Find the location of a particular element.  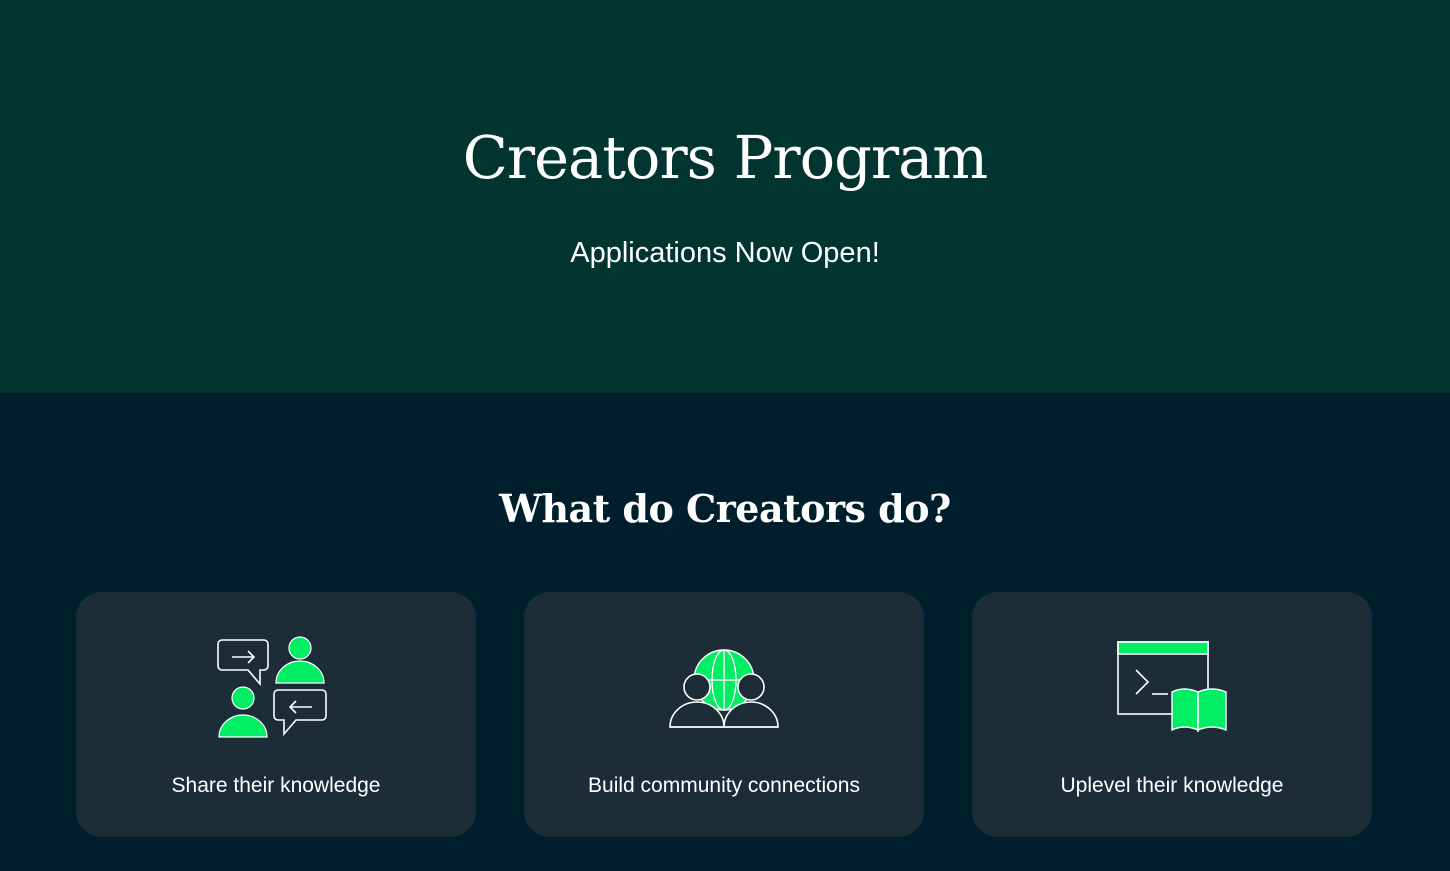

card-community-connections: Build community connections is located at coordinates (724, 714).